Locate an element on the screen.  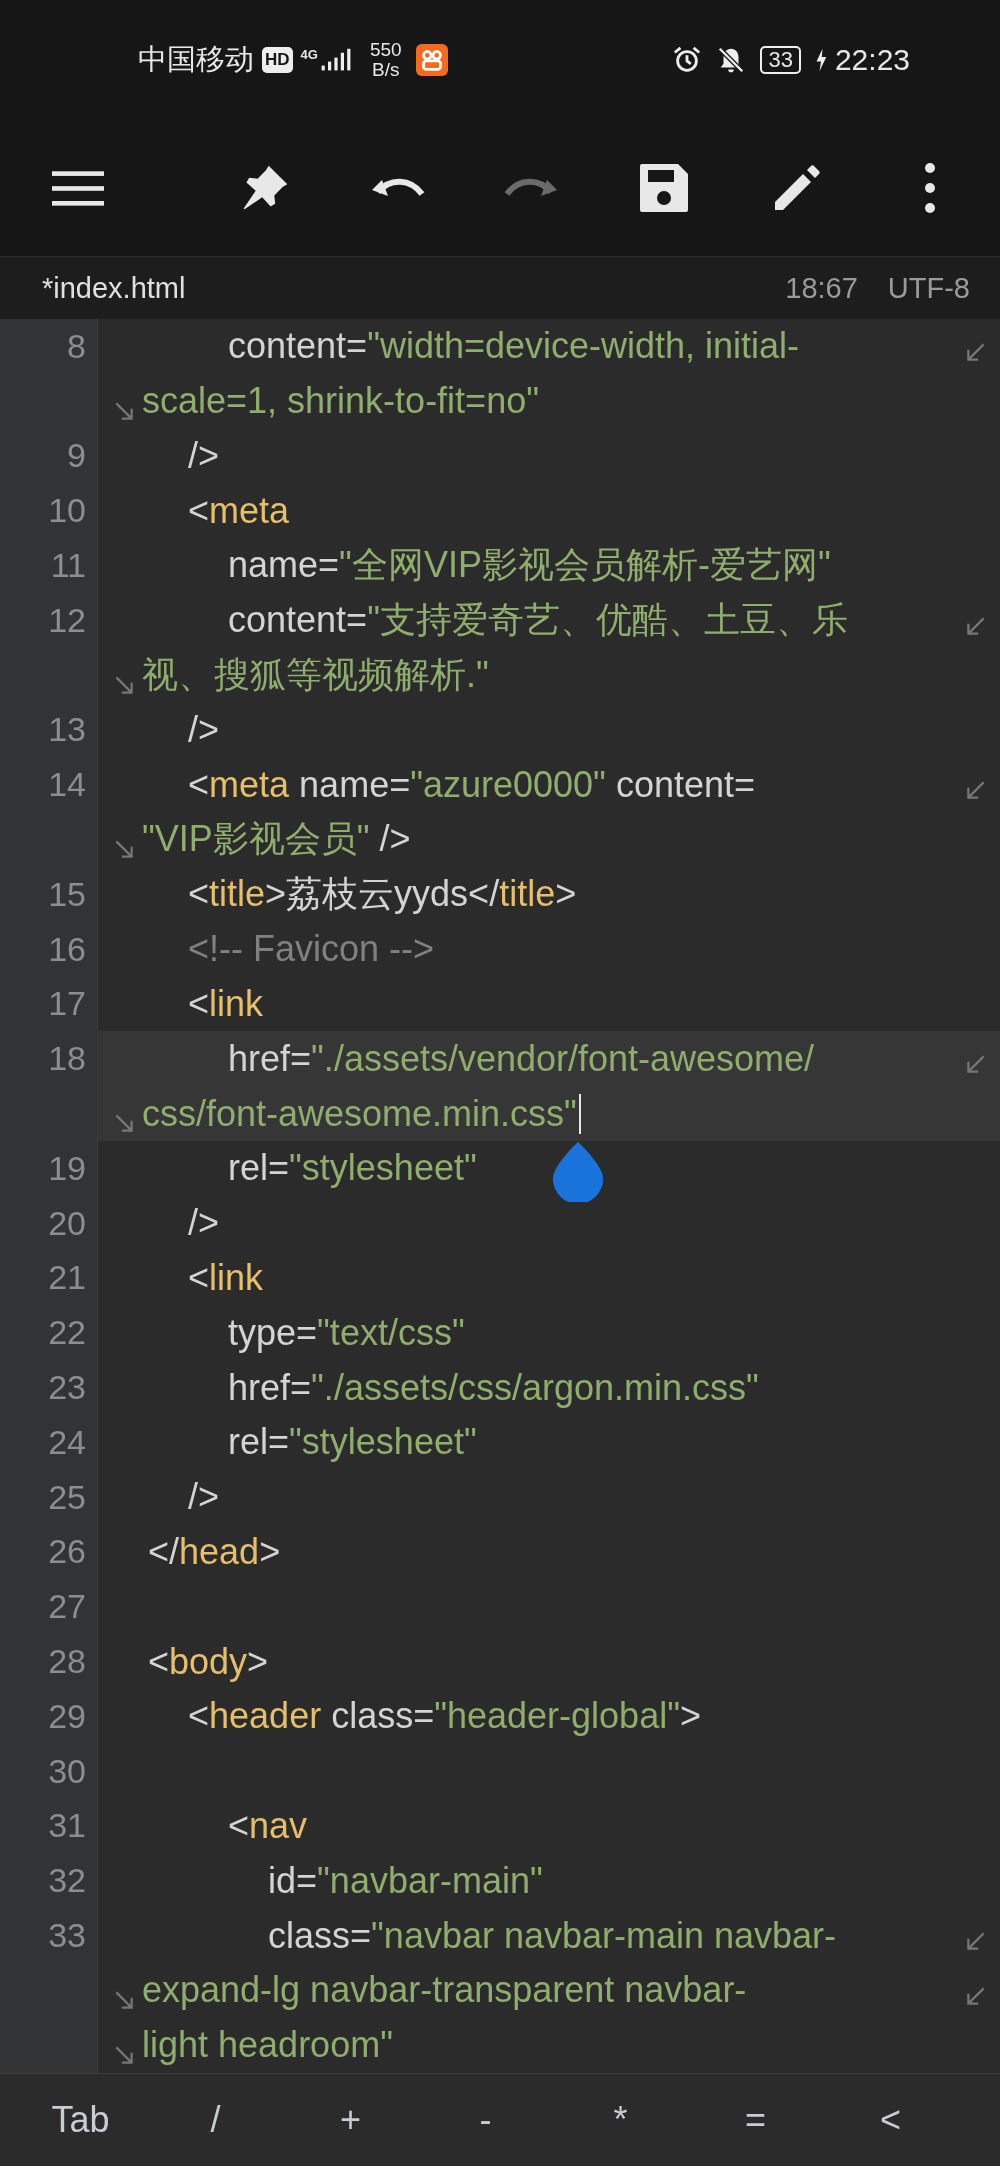
code-line: 视、搜狐等视频解析." is located at coordinates (315, 674).